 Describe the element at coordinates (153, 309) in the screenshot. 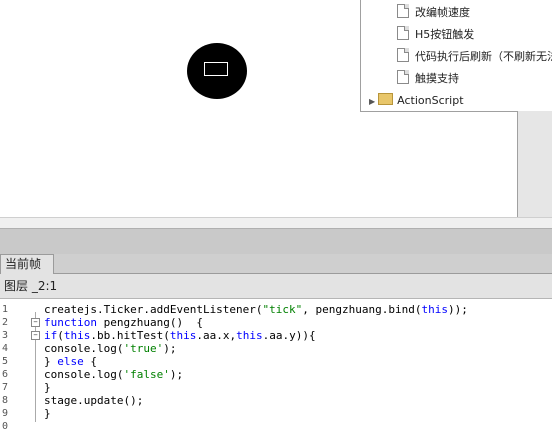

I see `code-token: createjs.Ticker.addEventListener(` at that location.